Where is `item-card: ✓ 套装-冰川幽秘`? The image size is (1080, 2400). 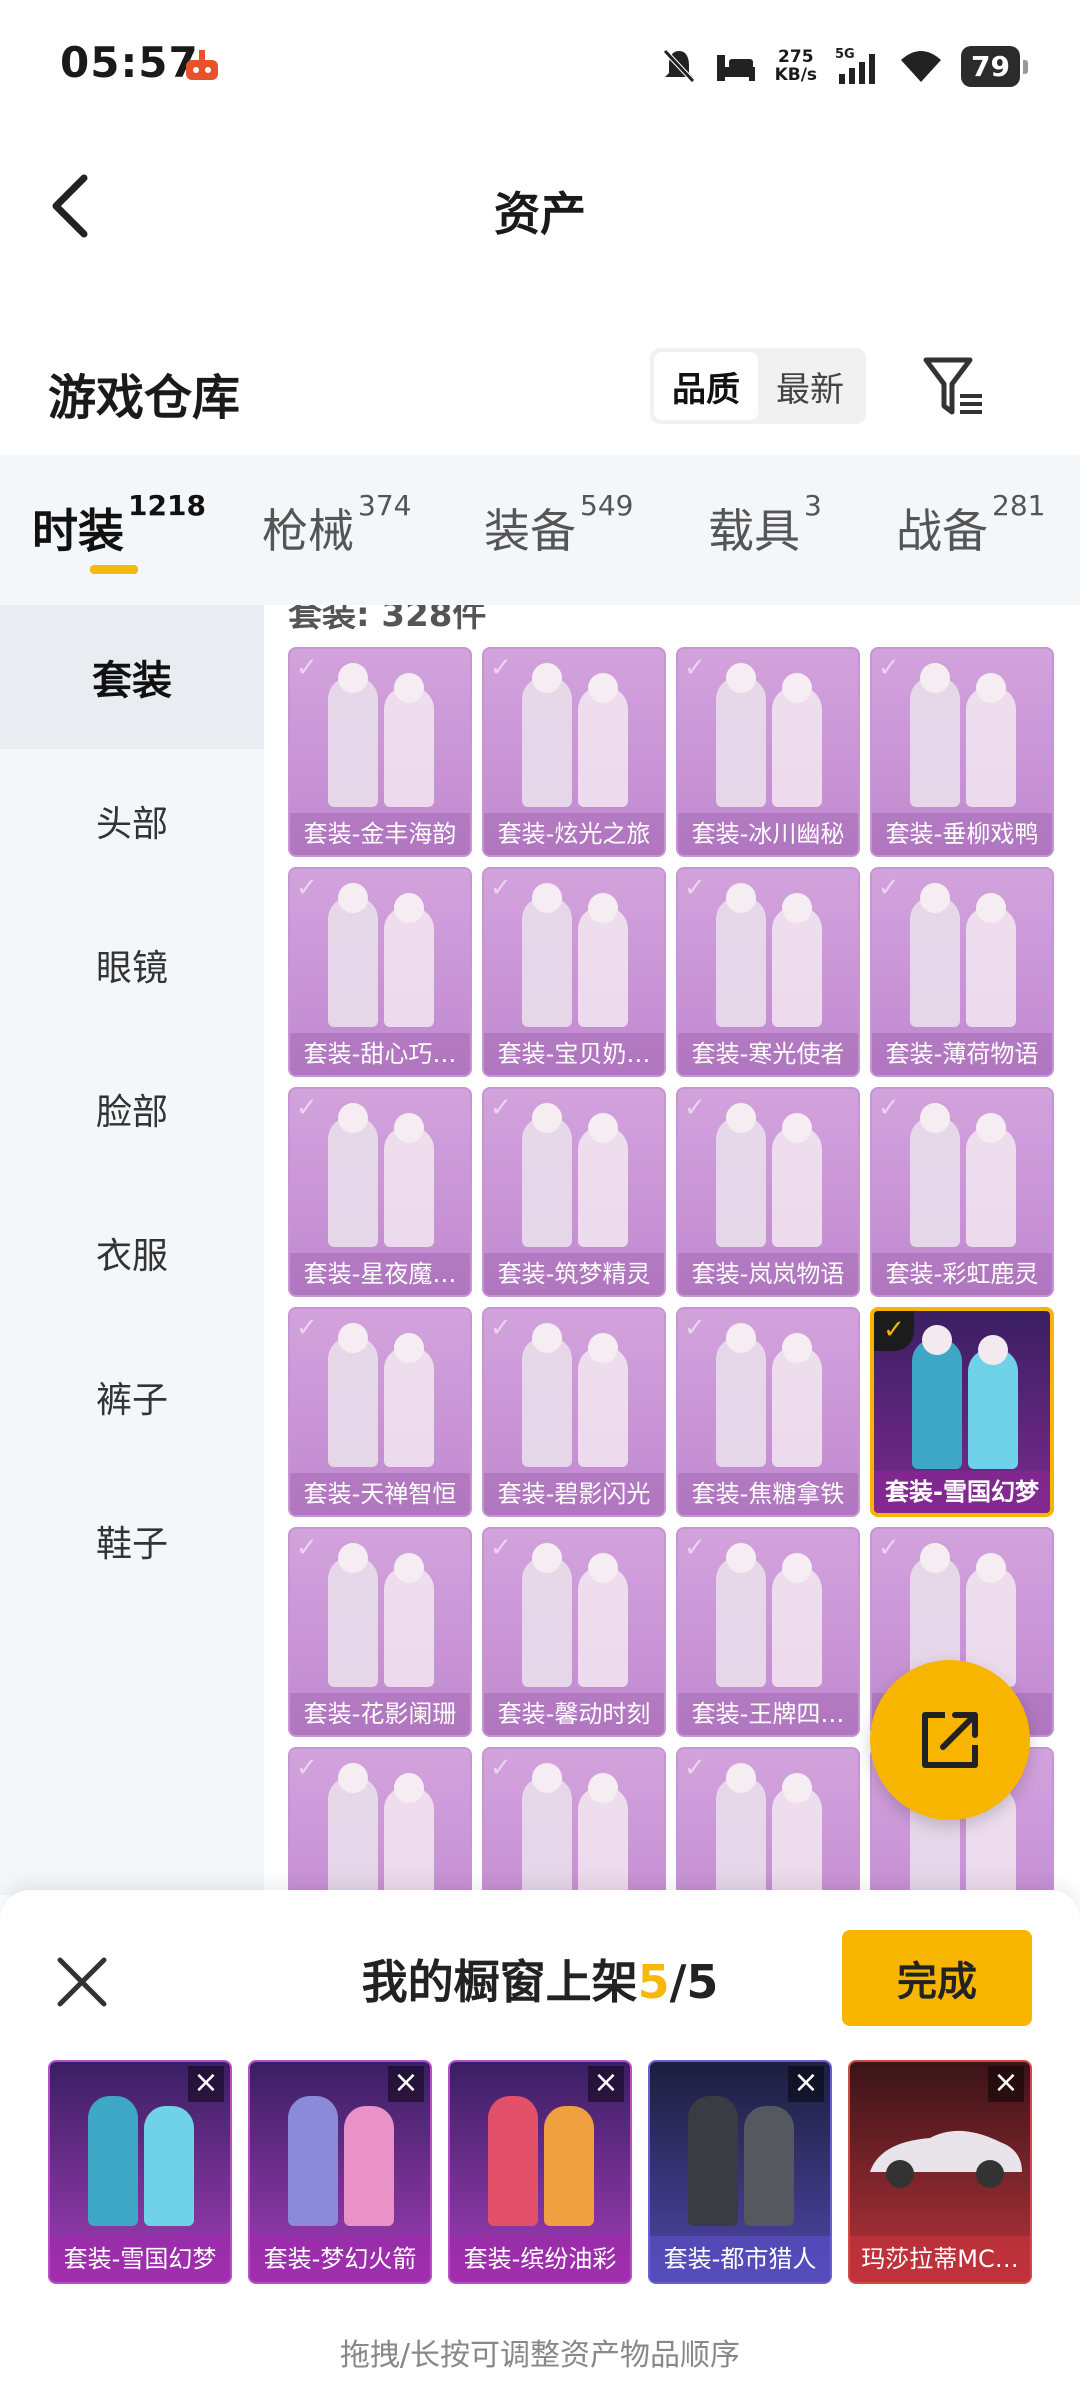
item-card: ✓ 套装-冰川幽秘 is located at coordinates (768, 752).